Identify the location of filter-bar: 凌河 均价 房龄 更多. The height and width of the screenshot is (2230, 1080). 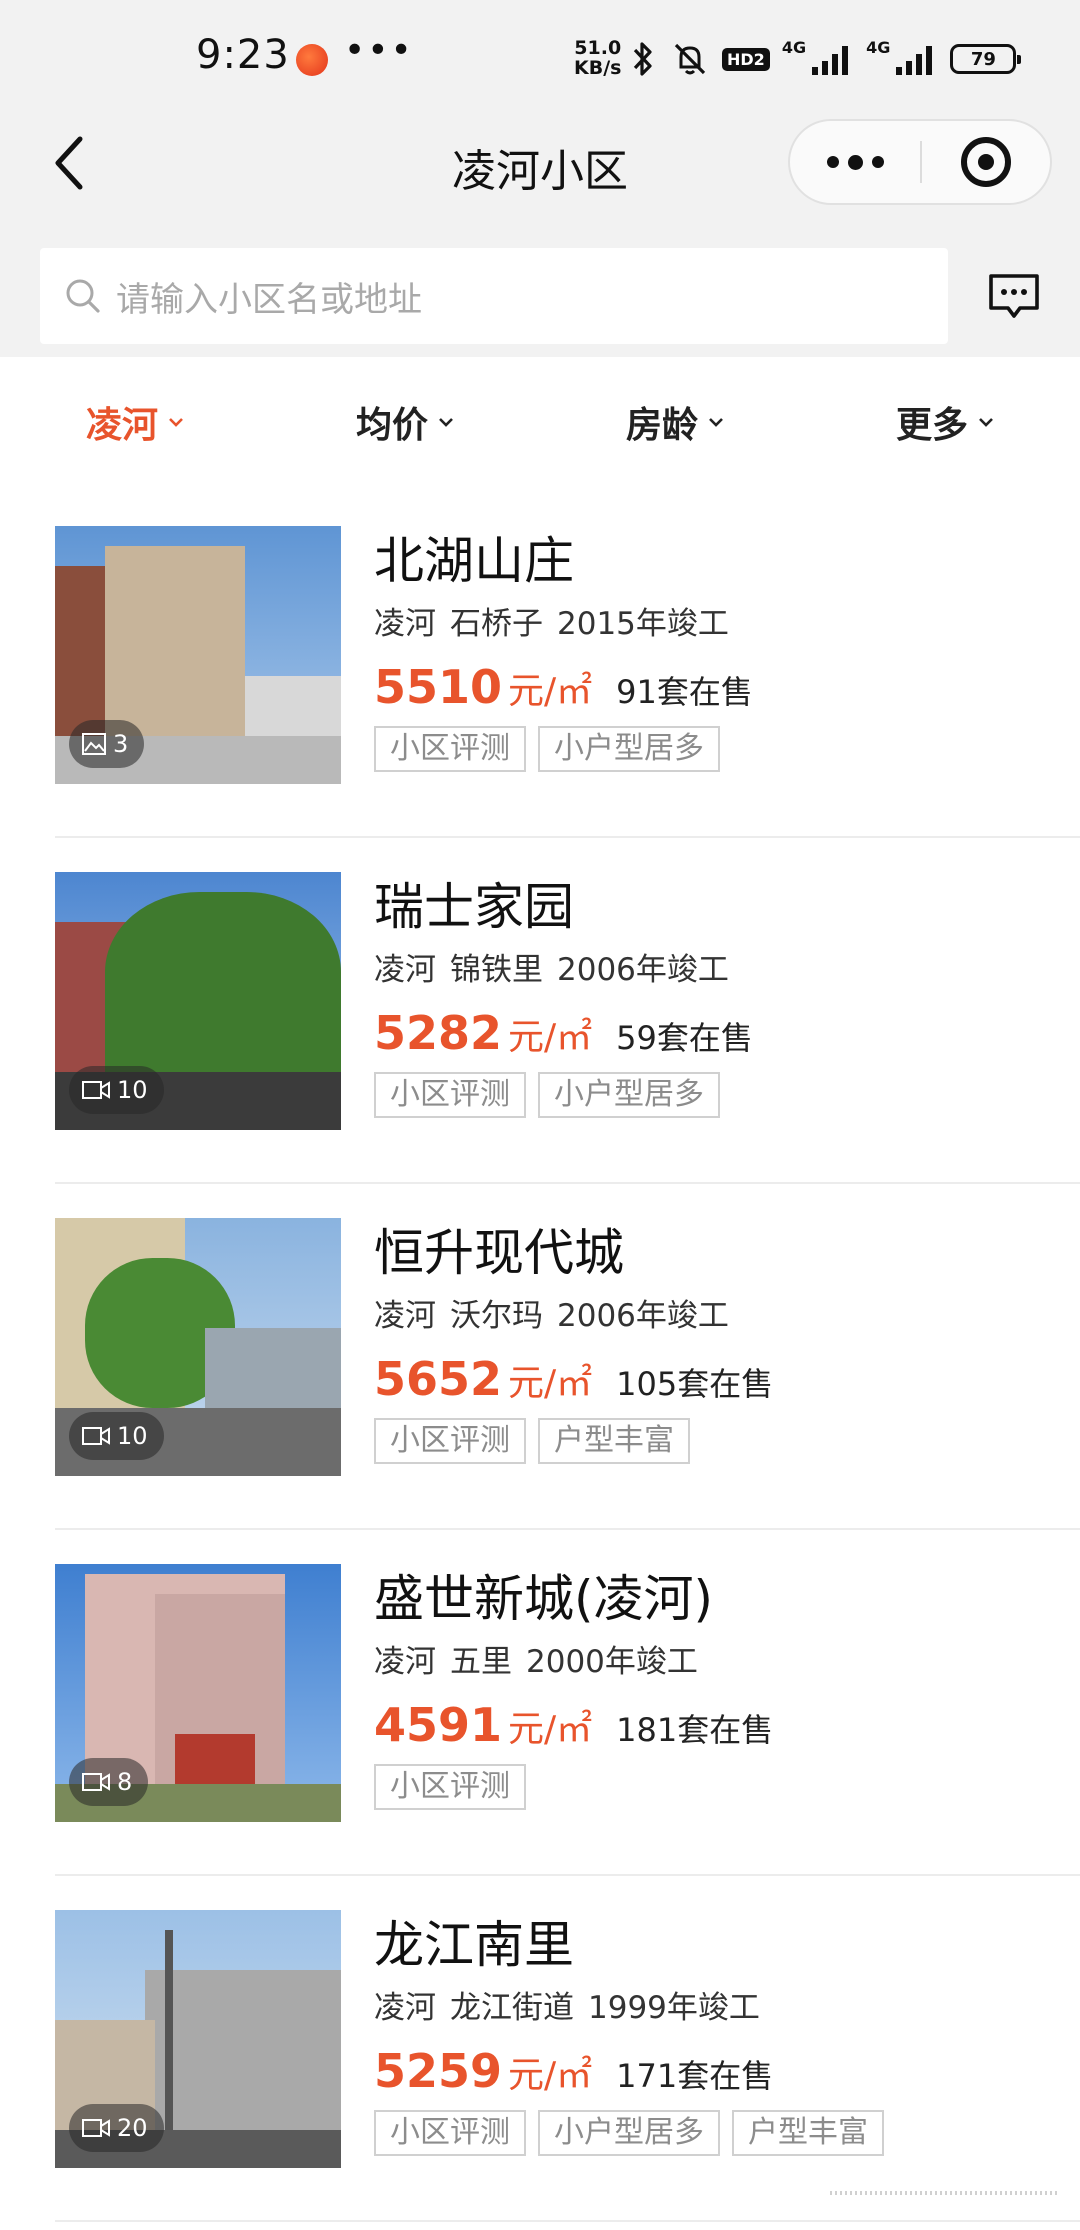
(540, 422).